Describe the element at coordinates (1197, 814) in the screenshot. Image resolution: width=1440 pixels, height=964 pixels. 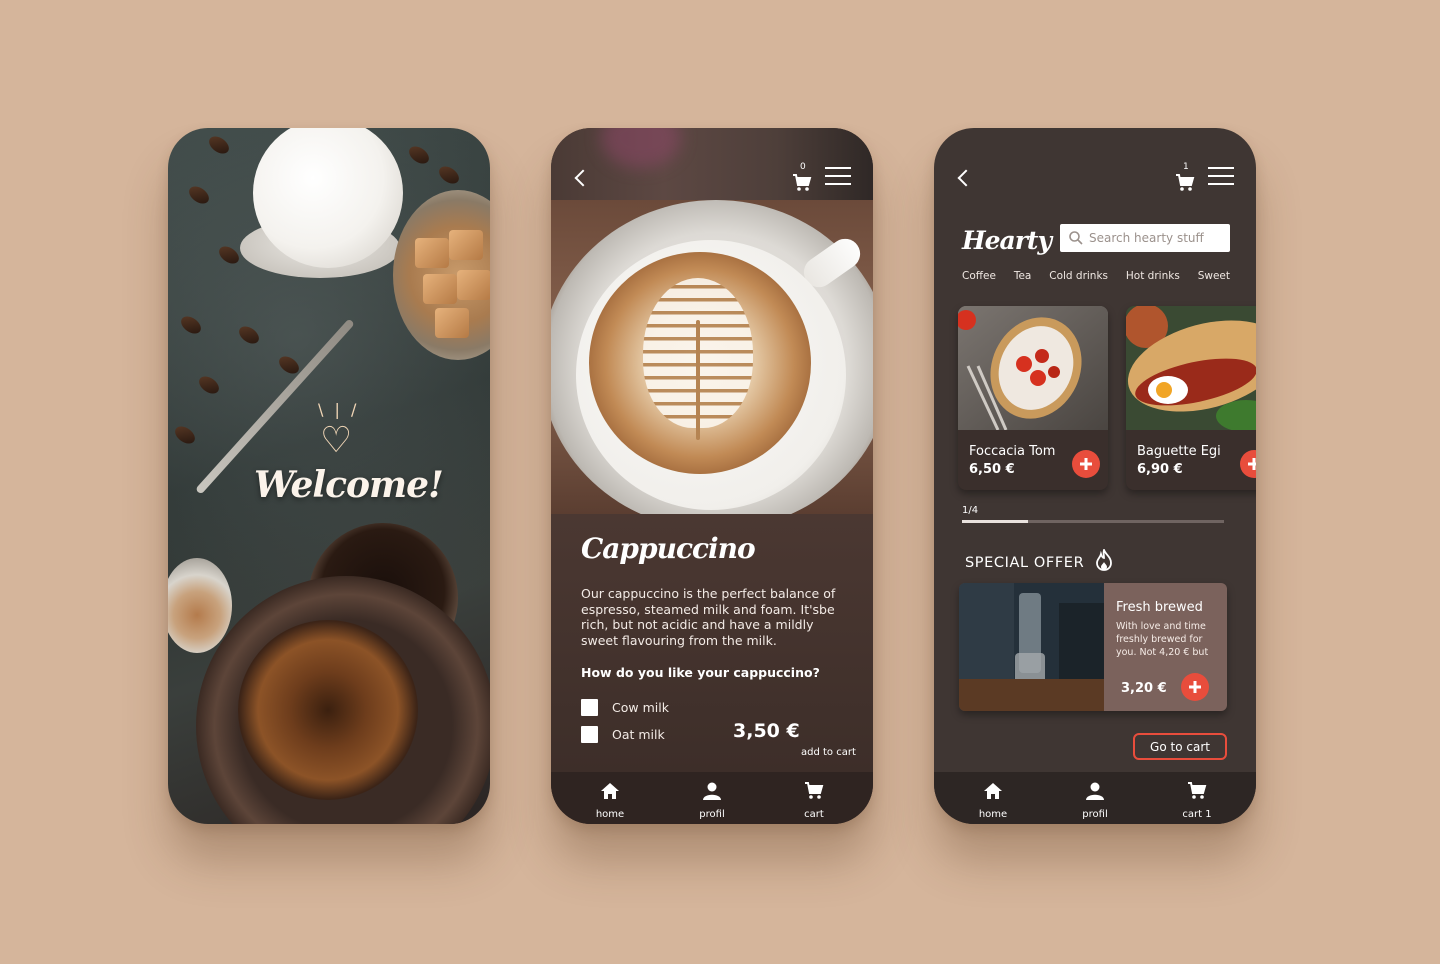
I see `nav-cart-label: cart 1` at that location.